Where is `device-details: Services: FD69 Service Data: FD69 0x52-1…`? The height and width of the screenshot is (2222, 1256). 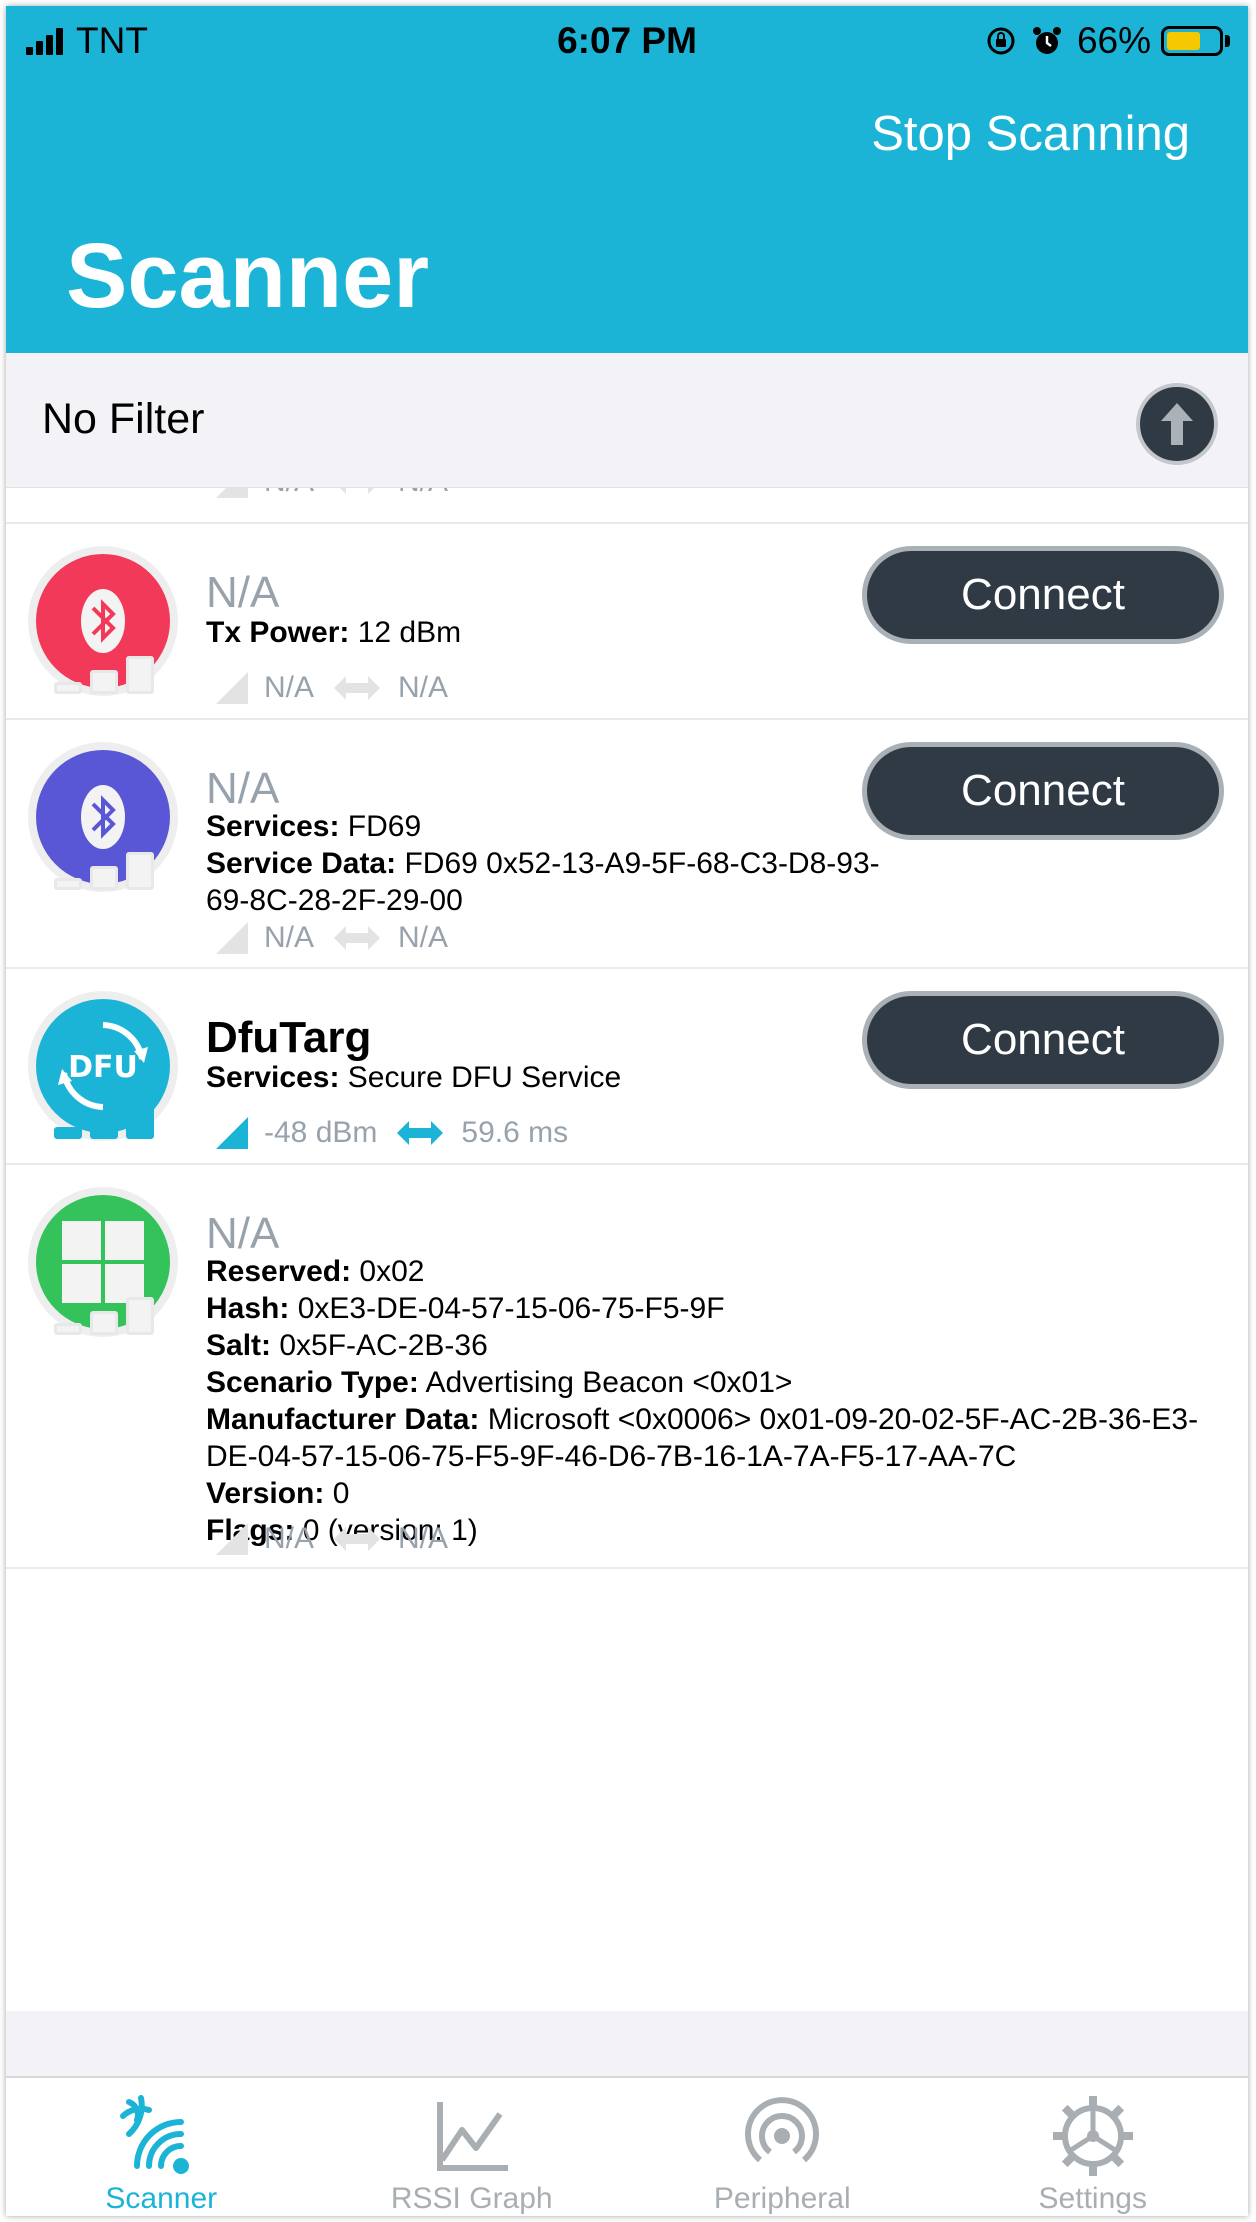
device-details: Services: FD69 Service Data: FD69 0x52-1… is located at coordinates (556, 863).